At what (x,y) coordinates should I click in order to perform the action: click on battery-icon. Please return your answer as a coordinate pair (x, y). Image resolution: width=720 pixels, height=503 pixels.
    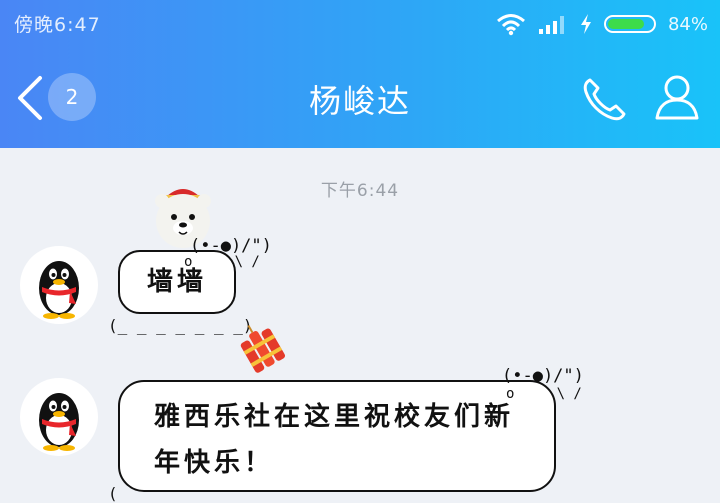
    Looking at the image, I should click on (629, 24).